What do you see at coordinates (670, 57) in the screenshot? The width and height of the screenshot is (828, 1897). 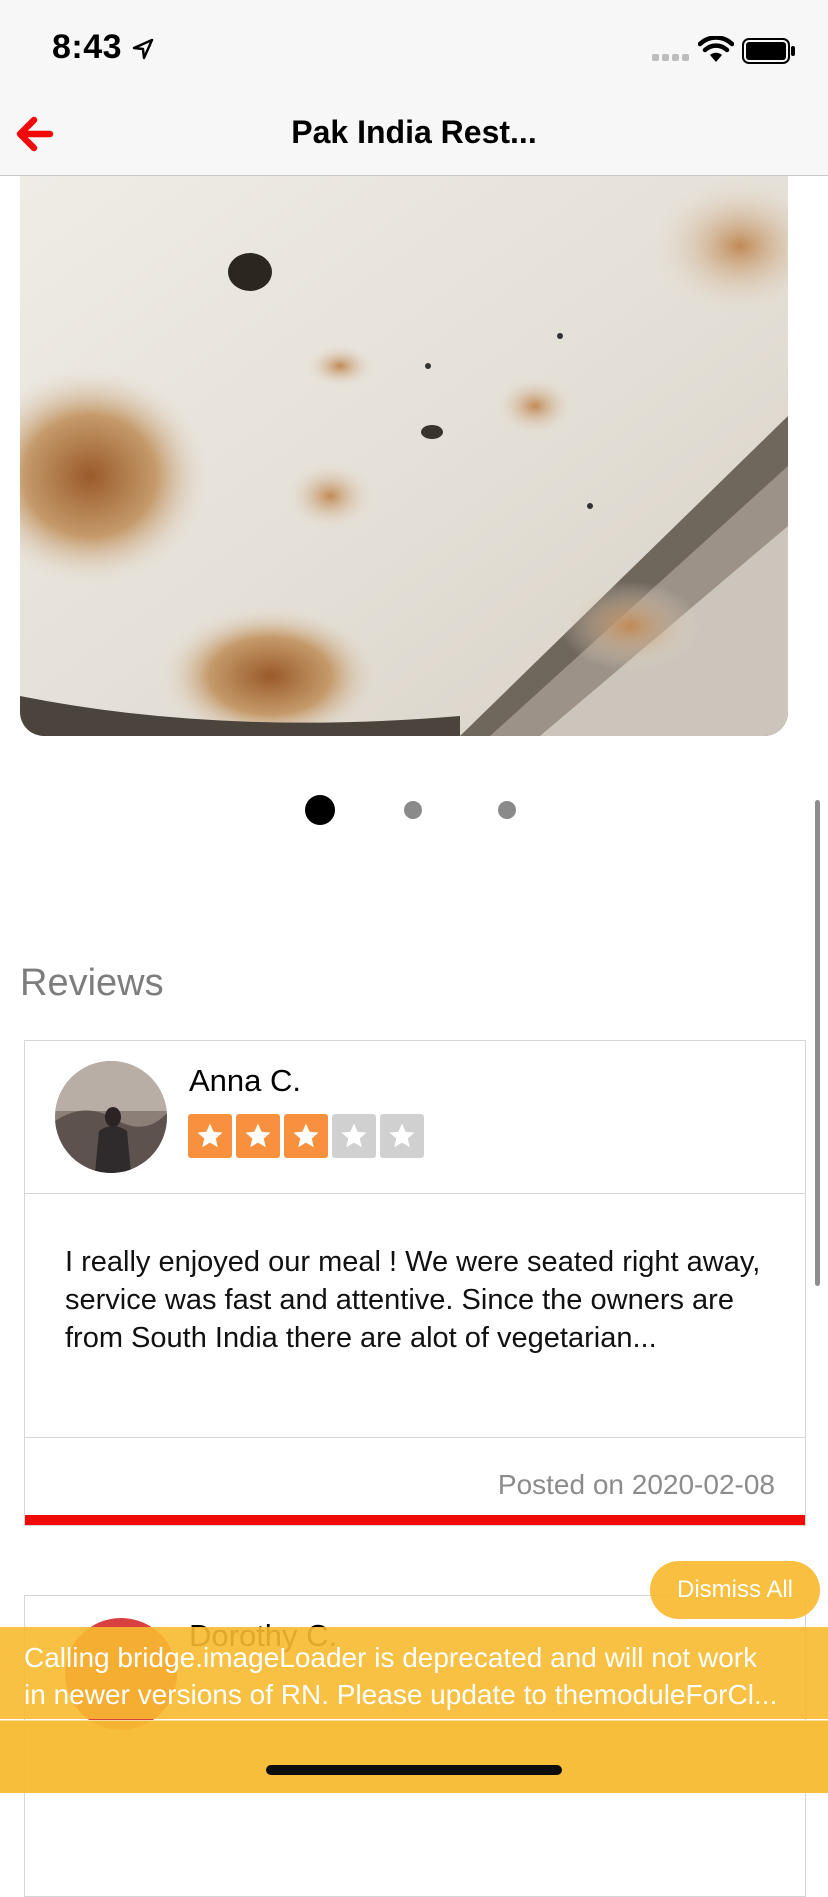 I see `cell-signal-icon` at bounding box center [670, 57].